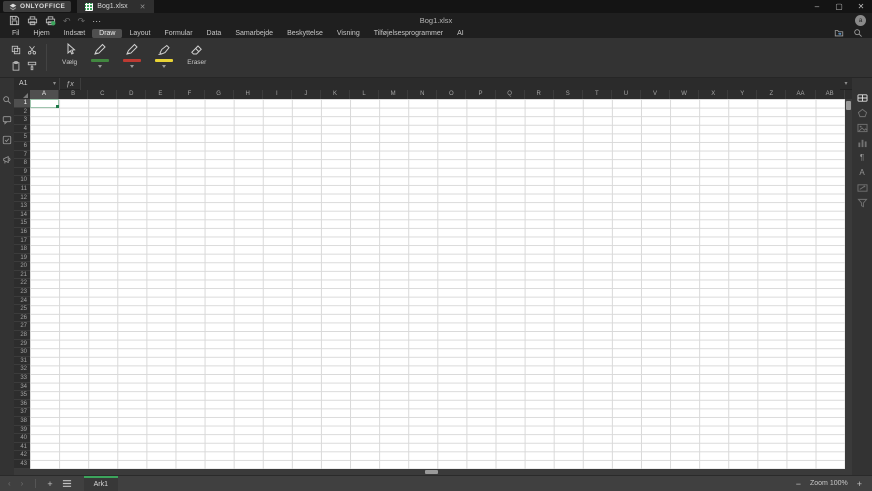 The height and width of the screenshot is (491, 872). Describe the element at coordinates (214, 33) in the screenshot. I see `menu-tab-data: Data` at that location.